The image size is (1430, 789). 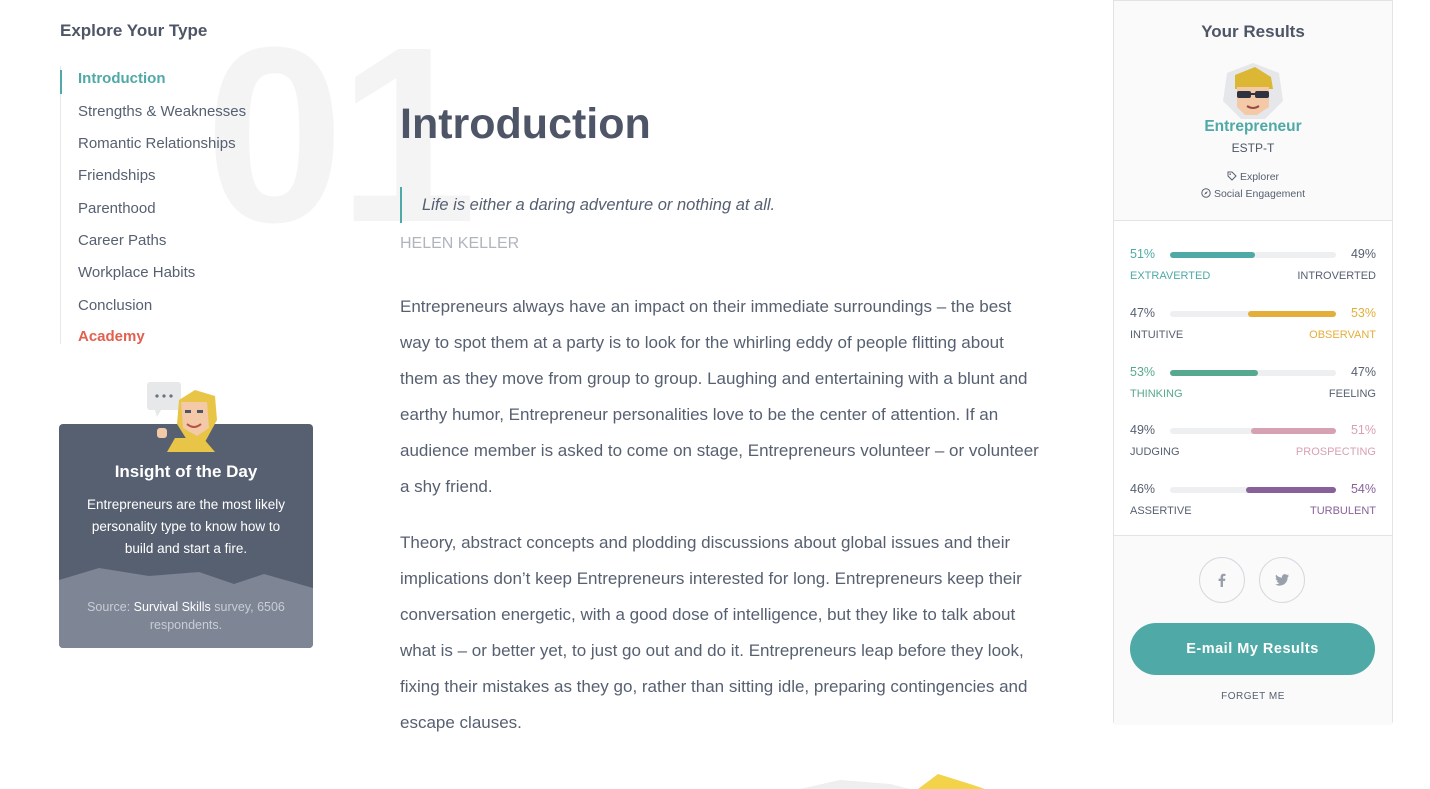 I want to click on facebook-share-button, so click(x=1222, y=580).